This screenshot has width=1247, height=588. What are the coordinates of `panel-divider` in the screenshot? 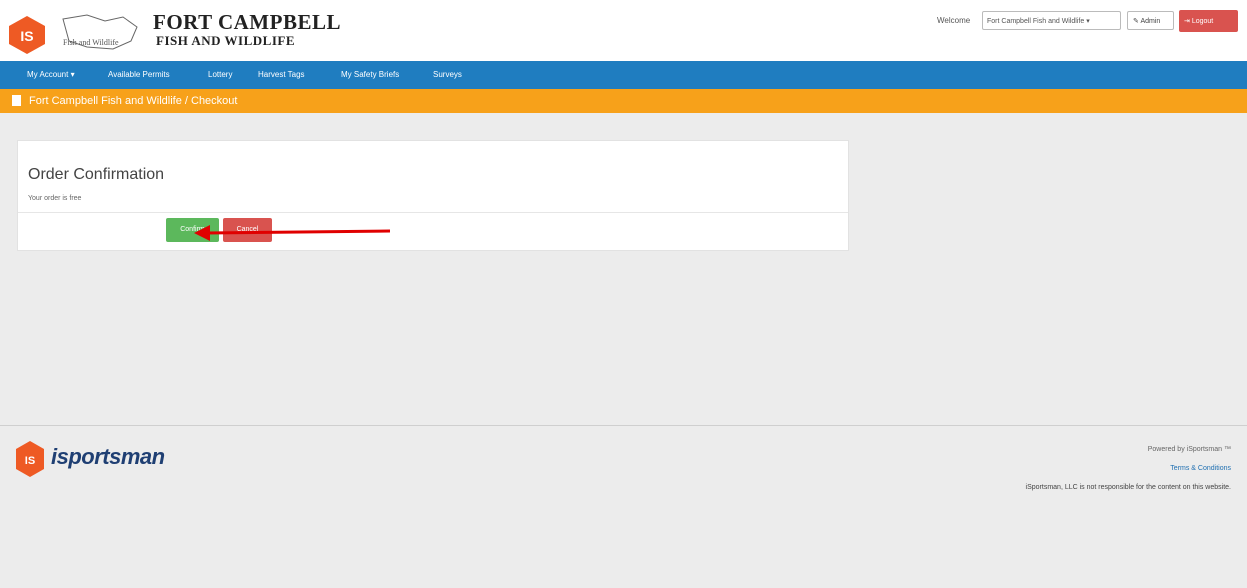 It's located at (433, 212).